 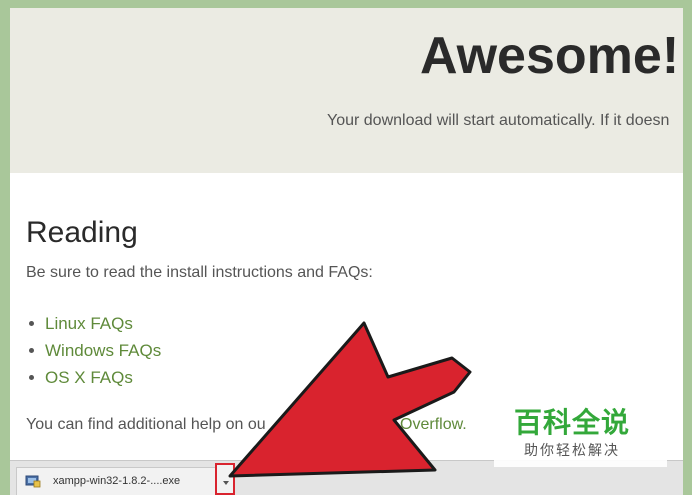 What do you see at coordinates (572, 451) in the screenshot?
I see `watermark-subtitle: 助你轻松解决` at bounding box center [572, 451].